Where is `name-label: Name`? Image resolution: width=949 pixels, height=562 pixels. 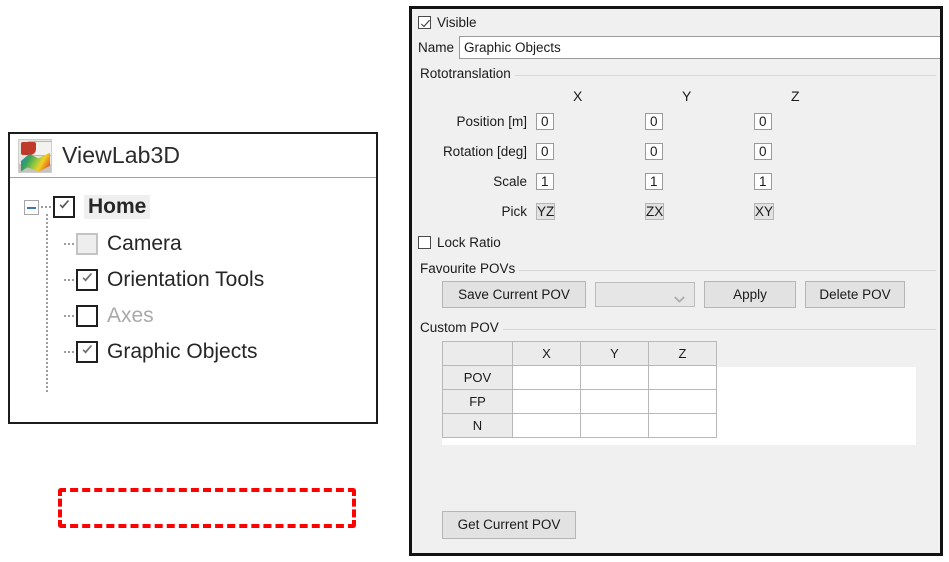
name-label: Name is located at coordinates (436, 47).